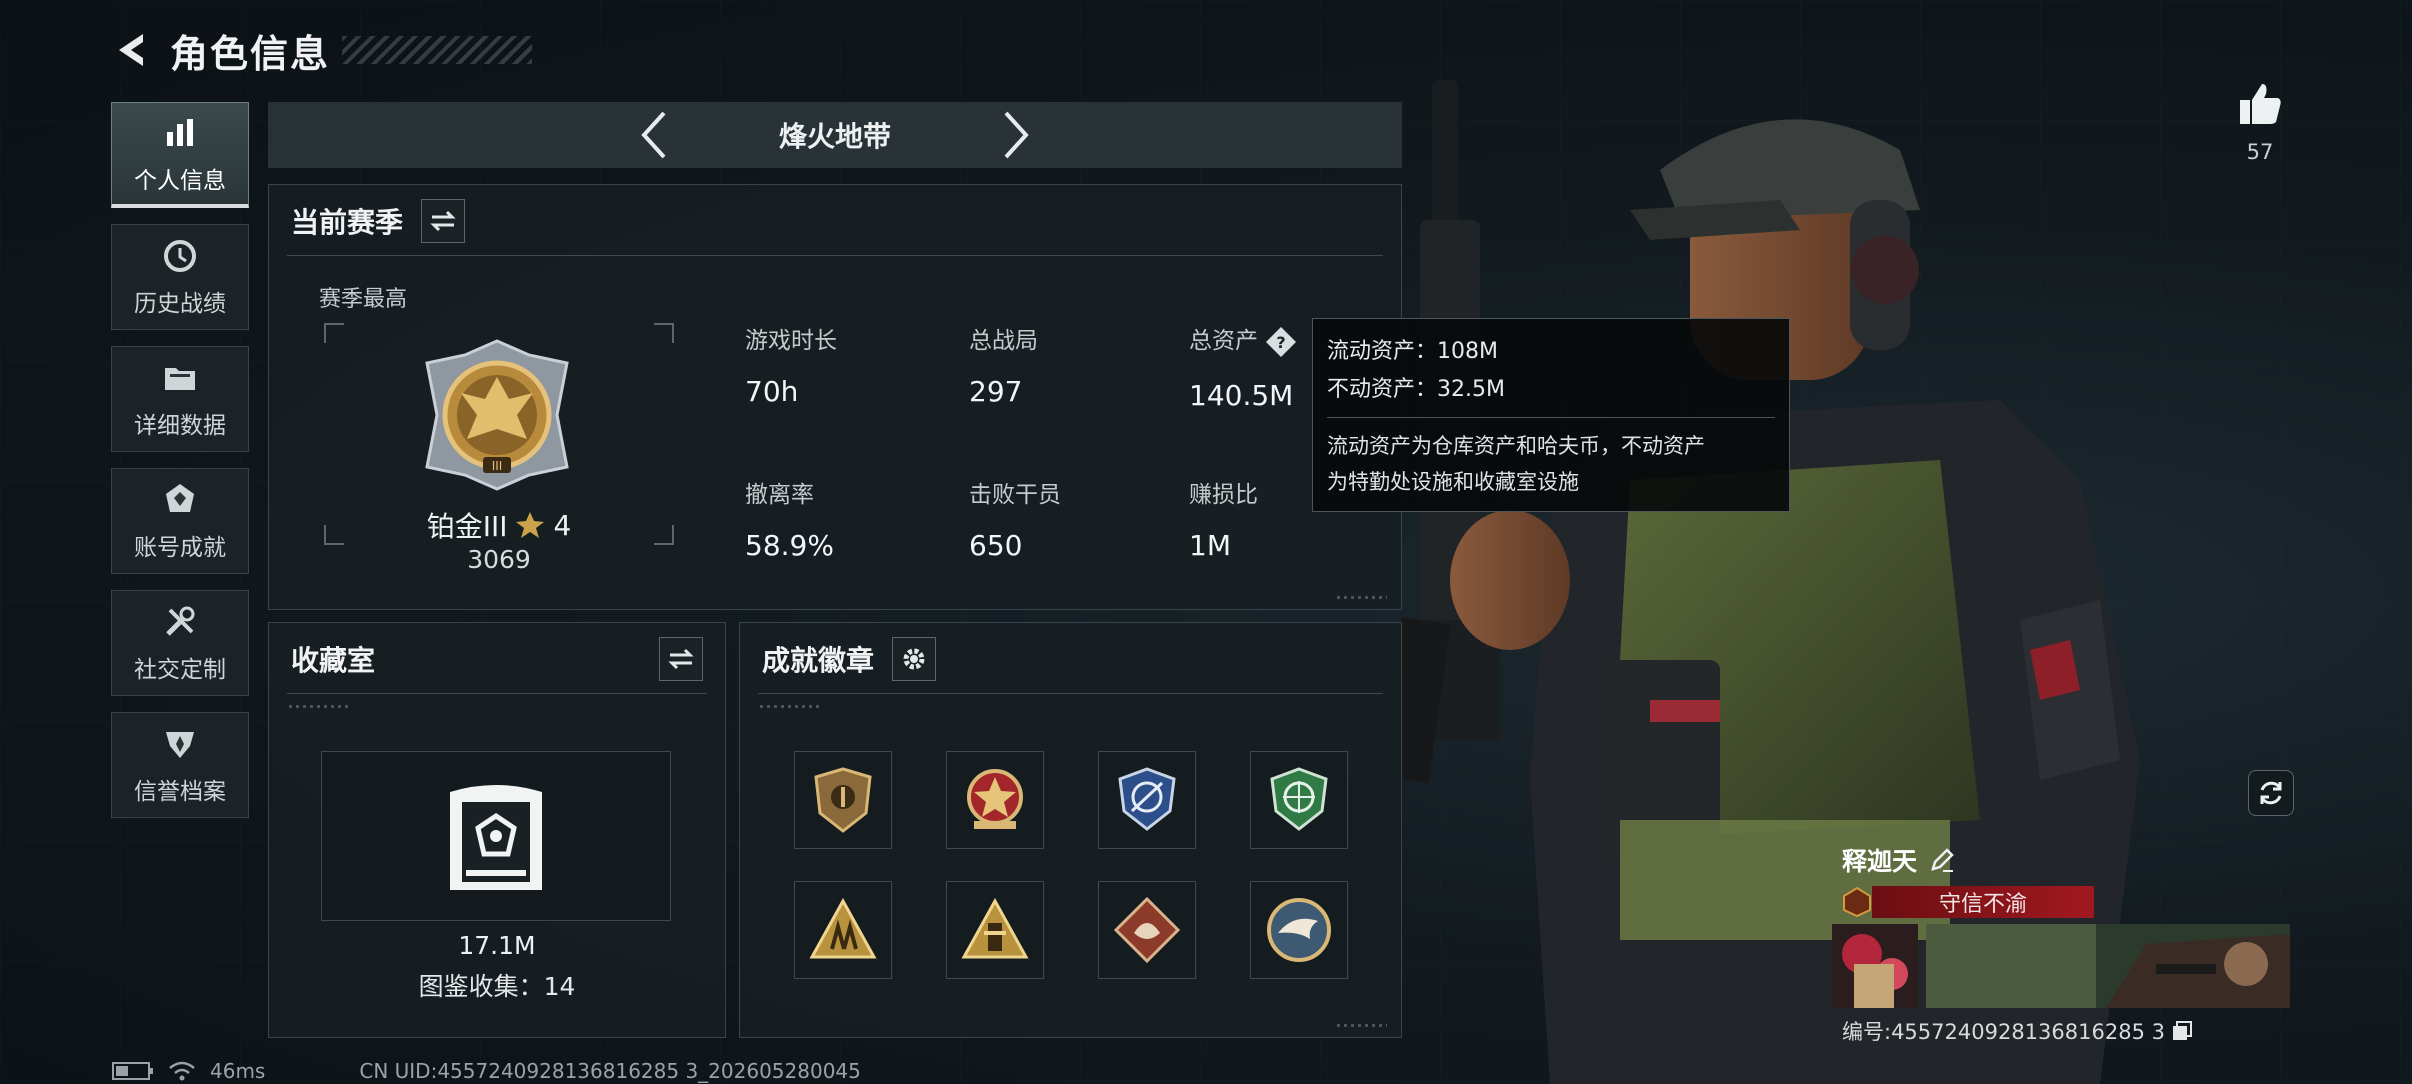  I want to click on gold-triangle-soldiers-icon, so click(843, 928).